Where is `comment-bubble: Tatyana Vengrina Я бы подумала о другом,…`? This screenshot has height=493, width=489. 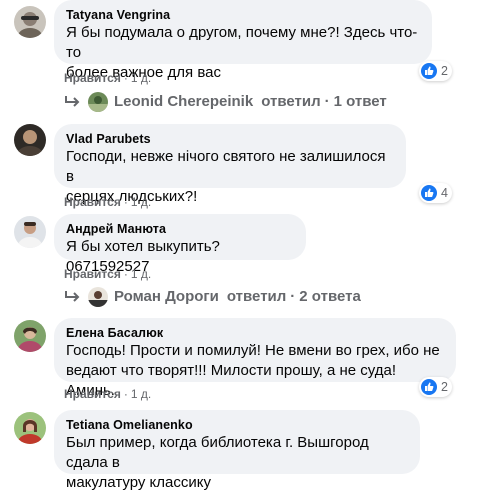 comment-bubble: Tatyana Vengrina Я бы подумала о другом,… is located at coordinates (243, 40).